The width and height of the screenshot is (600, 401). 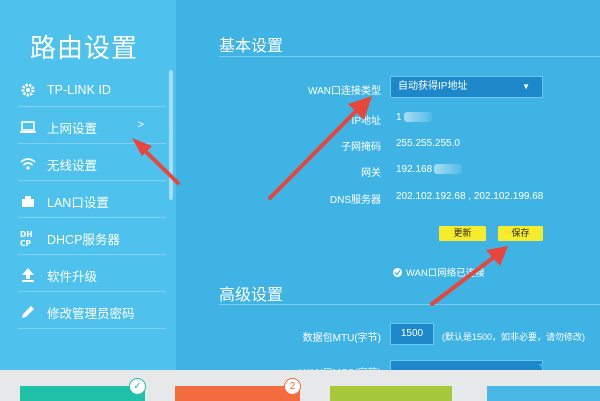 I want to click on wan-type-select: 自动获得IP地址 ▼, so click(x=466, y=87).